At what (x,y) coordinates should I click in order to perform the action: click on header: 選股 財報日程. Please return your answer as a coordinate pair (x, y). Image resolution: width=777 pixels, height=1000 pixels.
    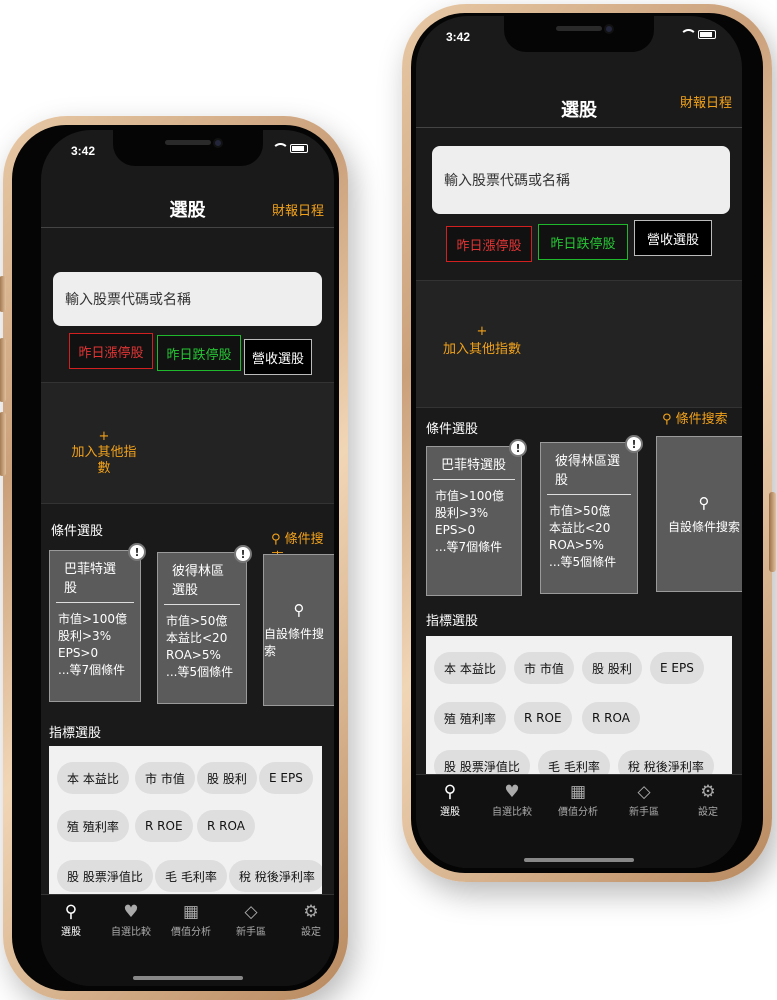
    Looking at the image, I should click on (187, 208).